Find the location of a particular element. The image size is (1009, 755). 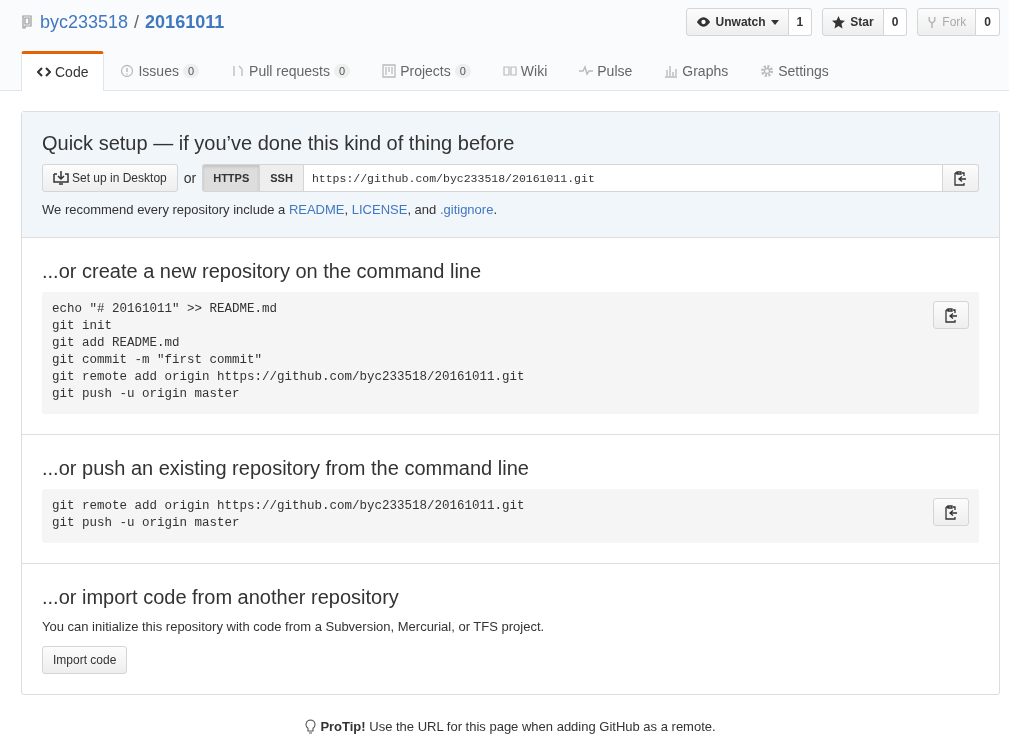

import-button: Import code is located at coordinates (85, 660).